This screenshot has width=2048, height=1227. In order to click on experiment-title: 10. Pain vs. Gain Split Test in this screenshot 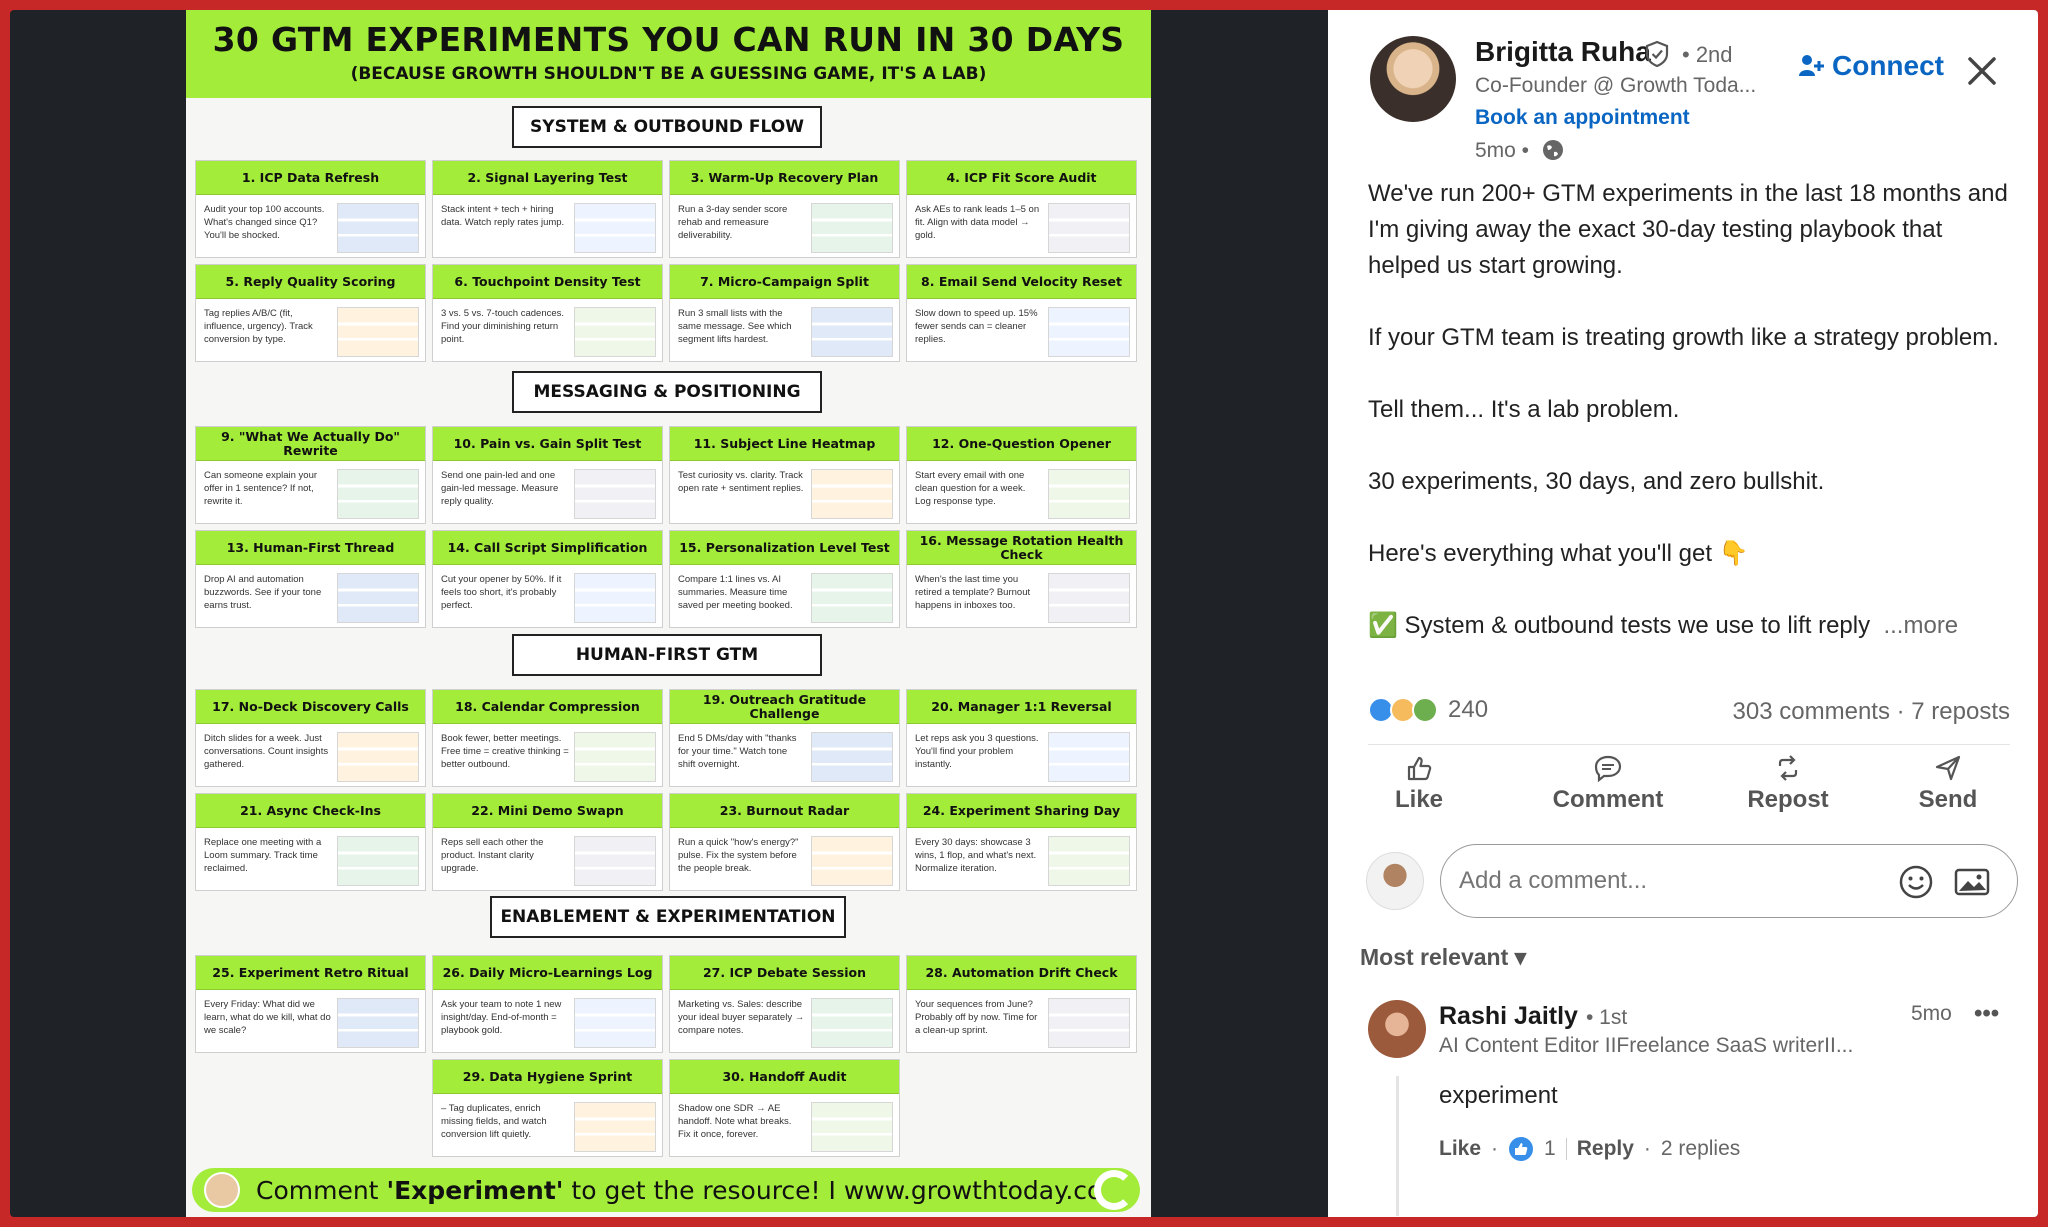, I will do `click(547, 444)`.